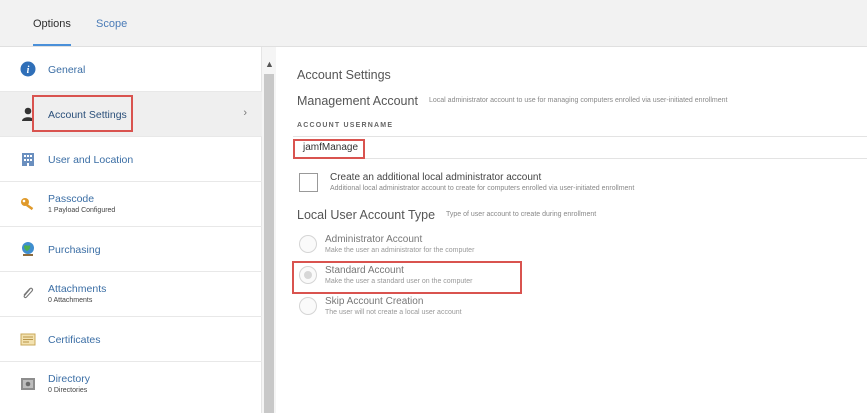  I want to click on page-title: Account Settings, so click(344, 75).